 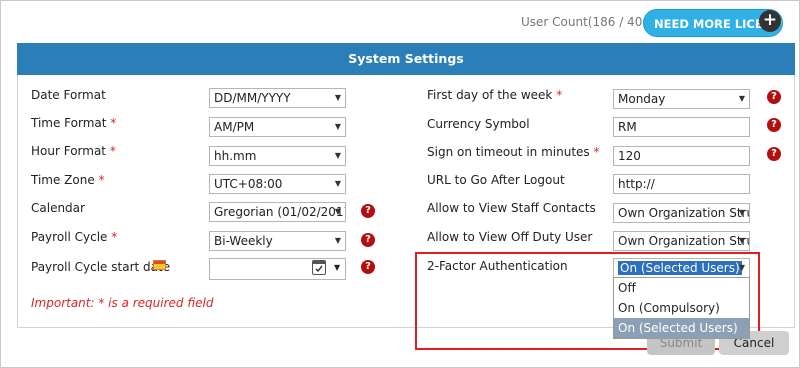 I want to click on first-day-label: First day of the week *, so click(x=495, y=95).